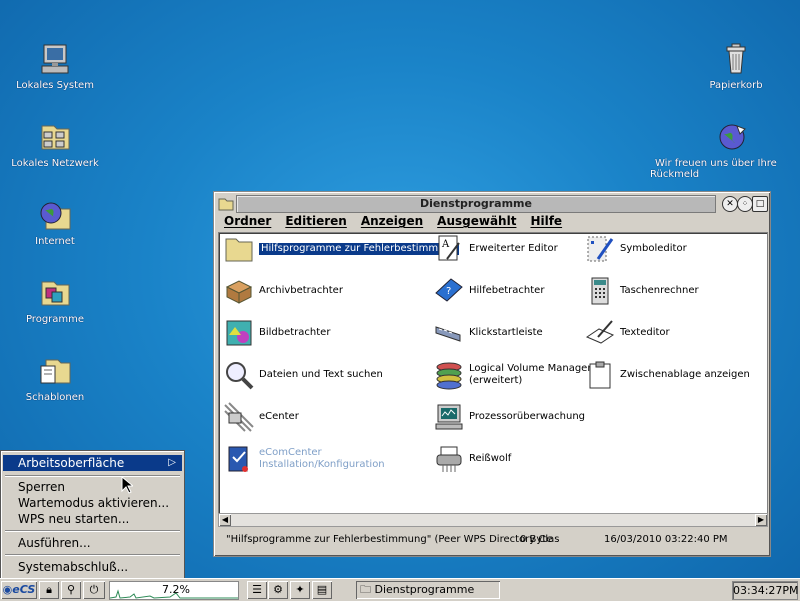  Describe the element at coordinates (545, 220) in the screenshot. I see `menu-hilfe: Hilfe` at that location.